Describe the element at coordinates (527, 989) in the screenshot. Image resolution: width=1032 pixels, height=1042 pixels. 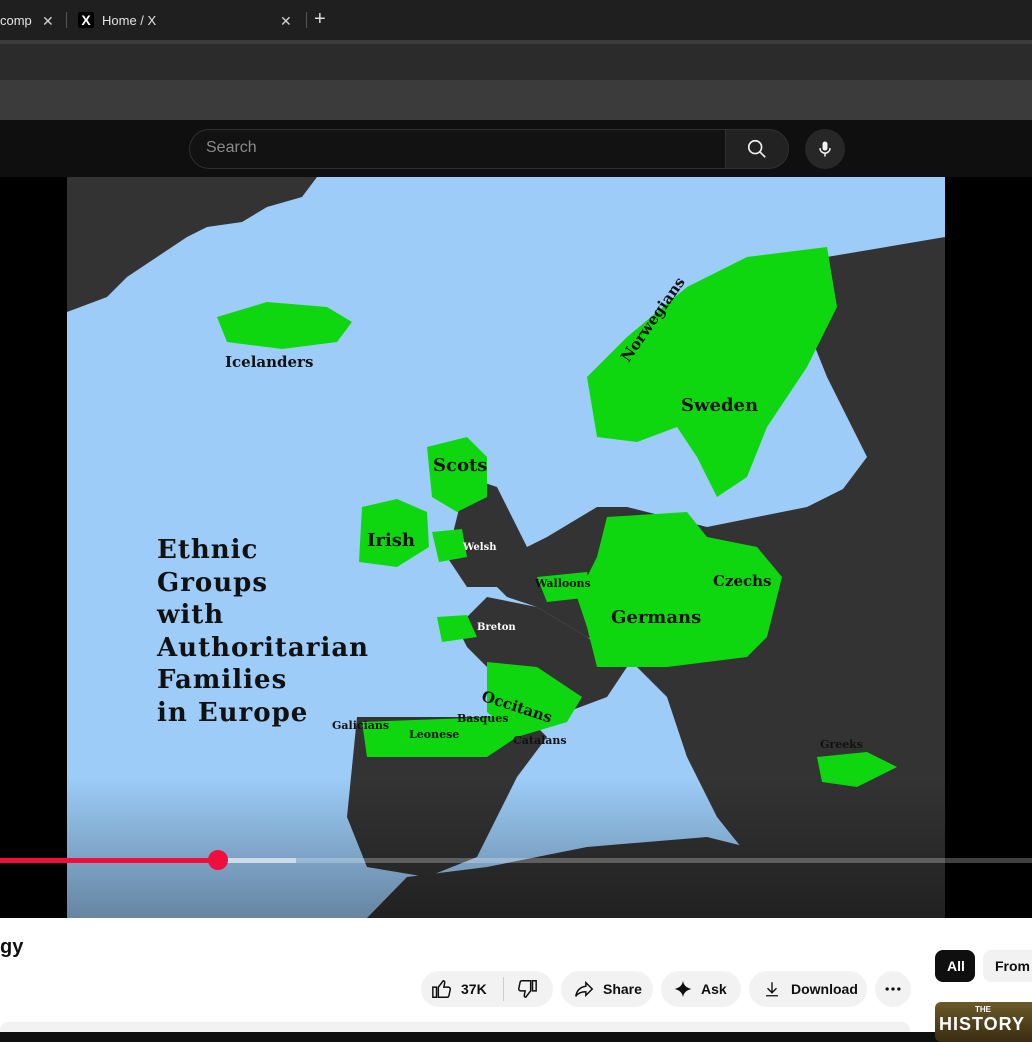
I see `thumbs-down-icon` at that location.